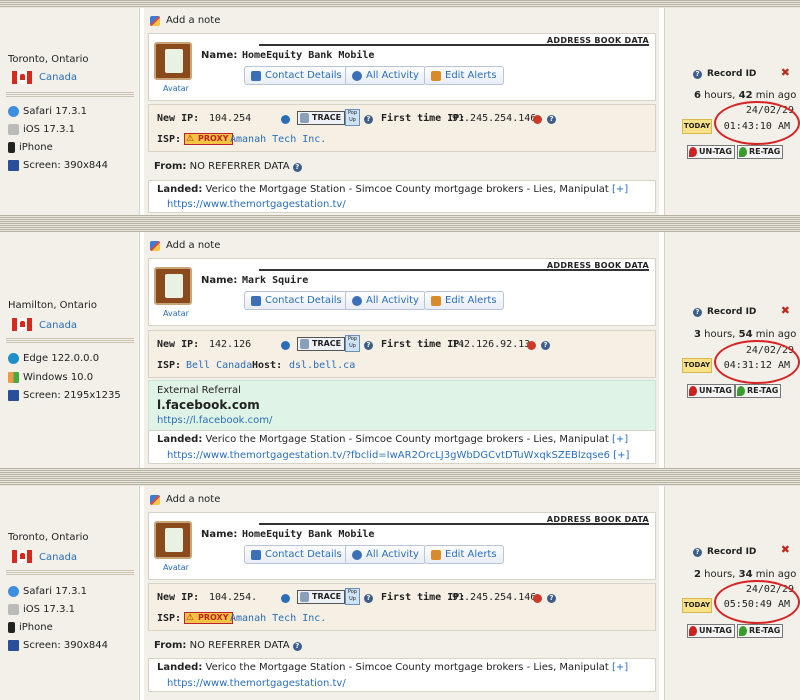 This screenshot has height=700, width=800. What do you see at coordinates (48, 59) in the screenshot?
I see `city-label: Toronto, Ontario` at bounding box center [48, 59].